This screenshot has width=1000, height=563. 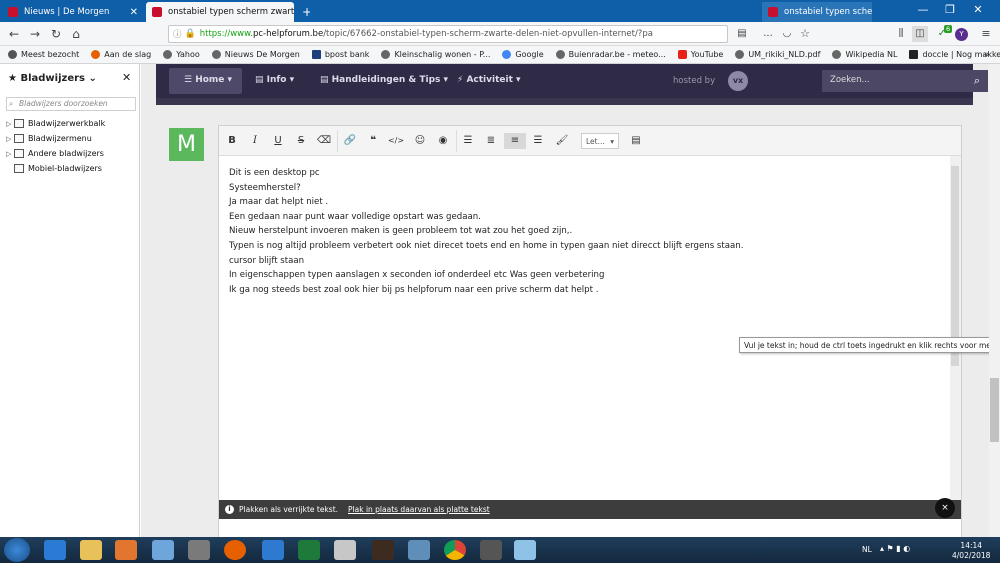 I want to click on bookmark-item: Meest bezocht, so click(x=43, y=54).